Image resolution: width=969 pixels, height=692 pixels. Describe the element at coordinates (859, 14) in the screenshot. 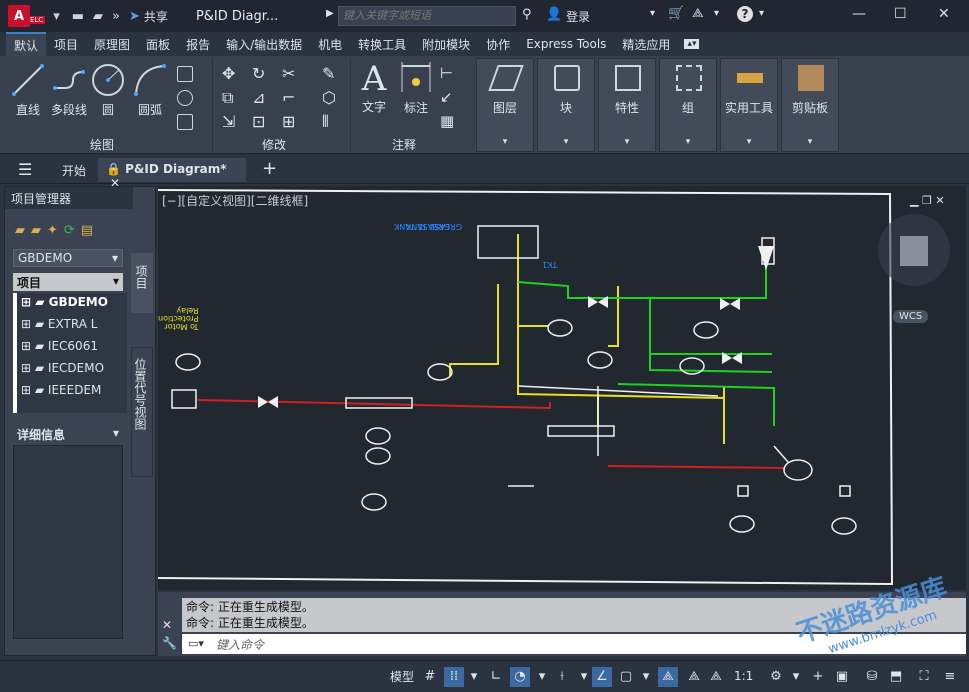

I see `minimize-icon: —` at that location.